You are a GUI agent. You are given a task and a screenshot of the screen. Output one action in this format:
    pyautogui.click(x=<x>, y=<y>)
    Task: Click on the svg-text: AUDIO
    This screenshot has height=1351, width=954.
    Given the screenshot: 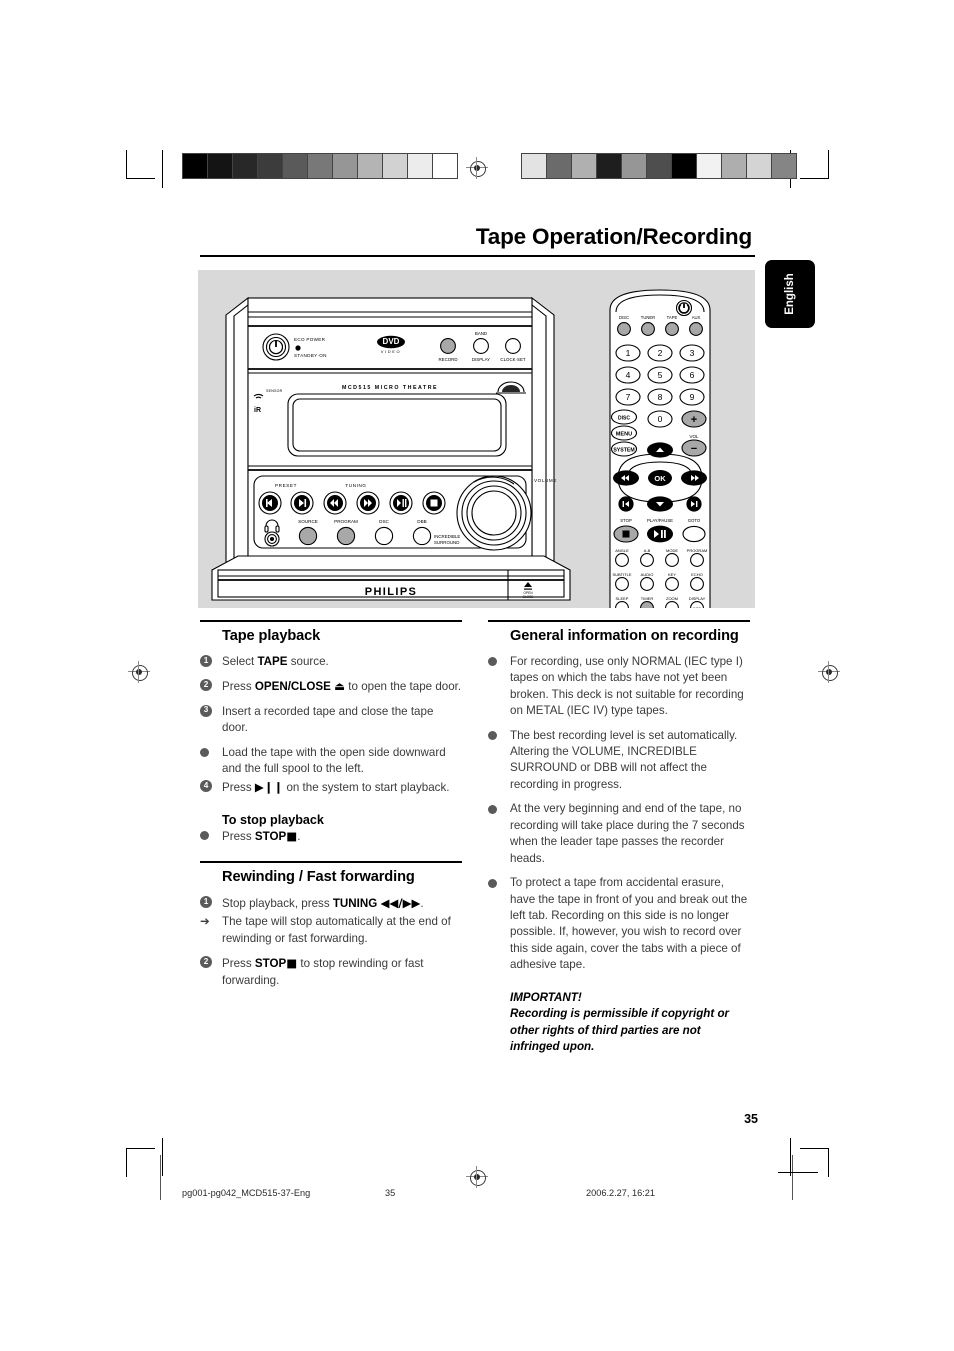 What is the action you would take?
    pyautogui.click(x=647, y=574)
    